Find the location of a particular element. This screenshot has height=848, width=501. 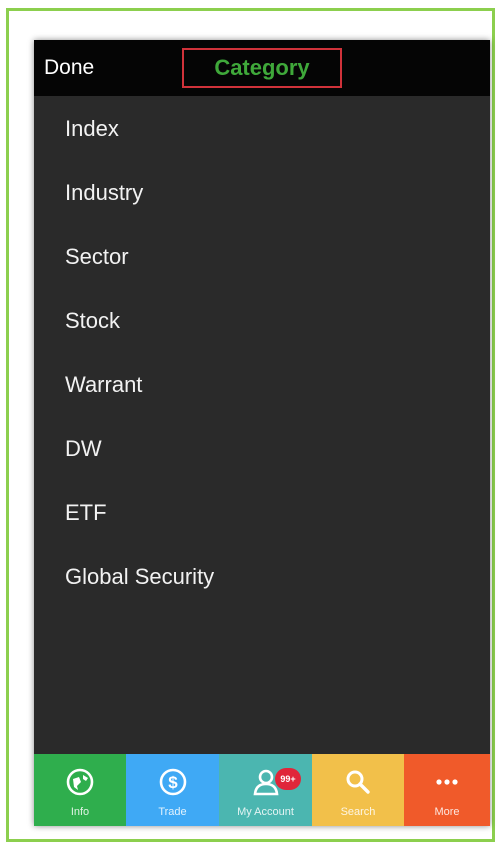

category-item-etf: ETF is located at coordinates (86, 513).